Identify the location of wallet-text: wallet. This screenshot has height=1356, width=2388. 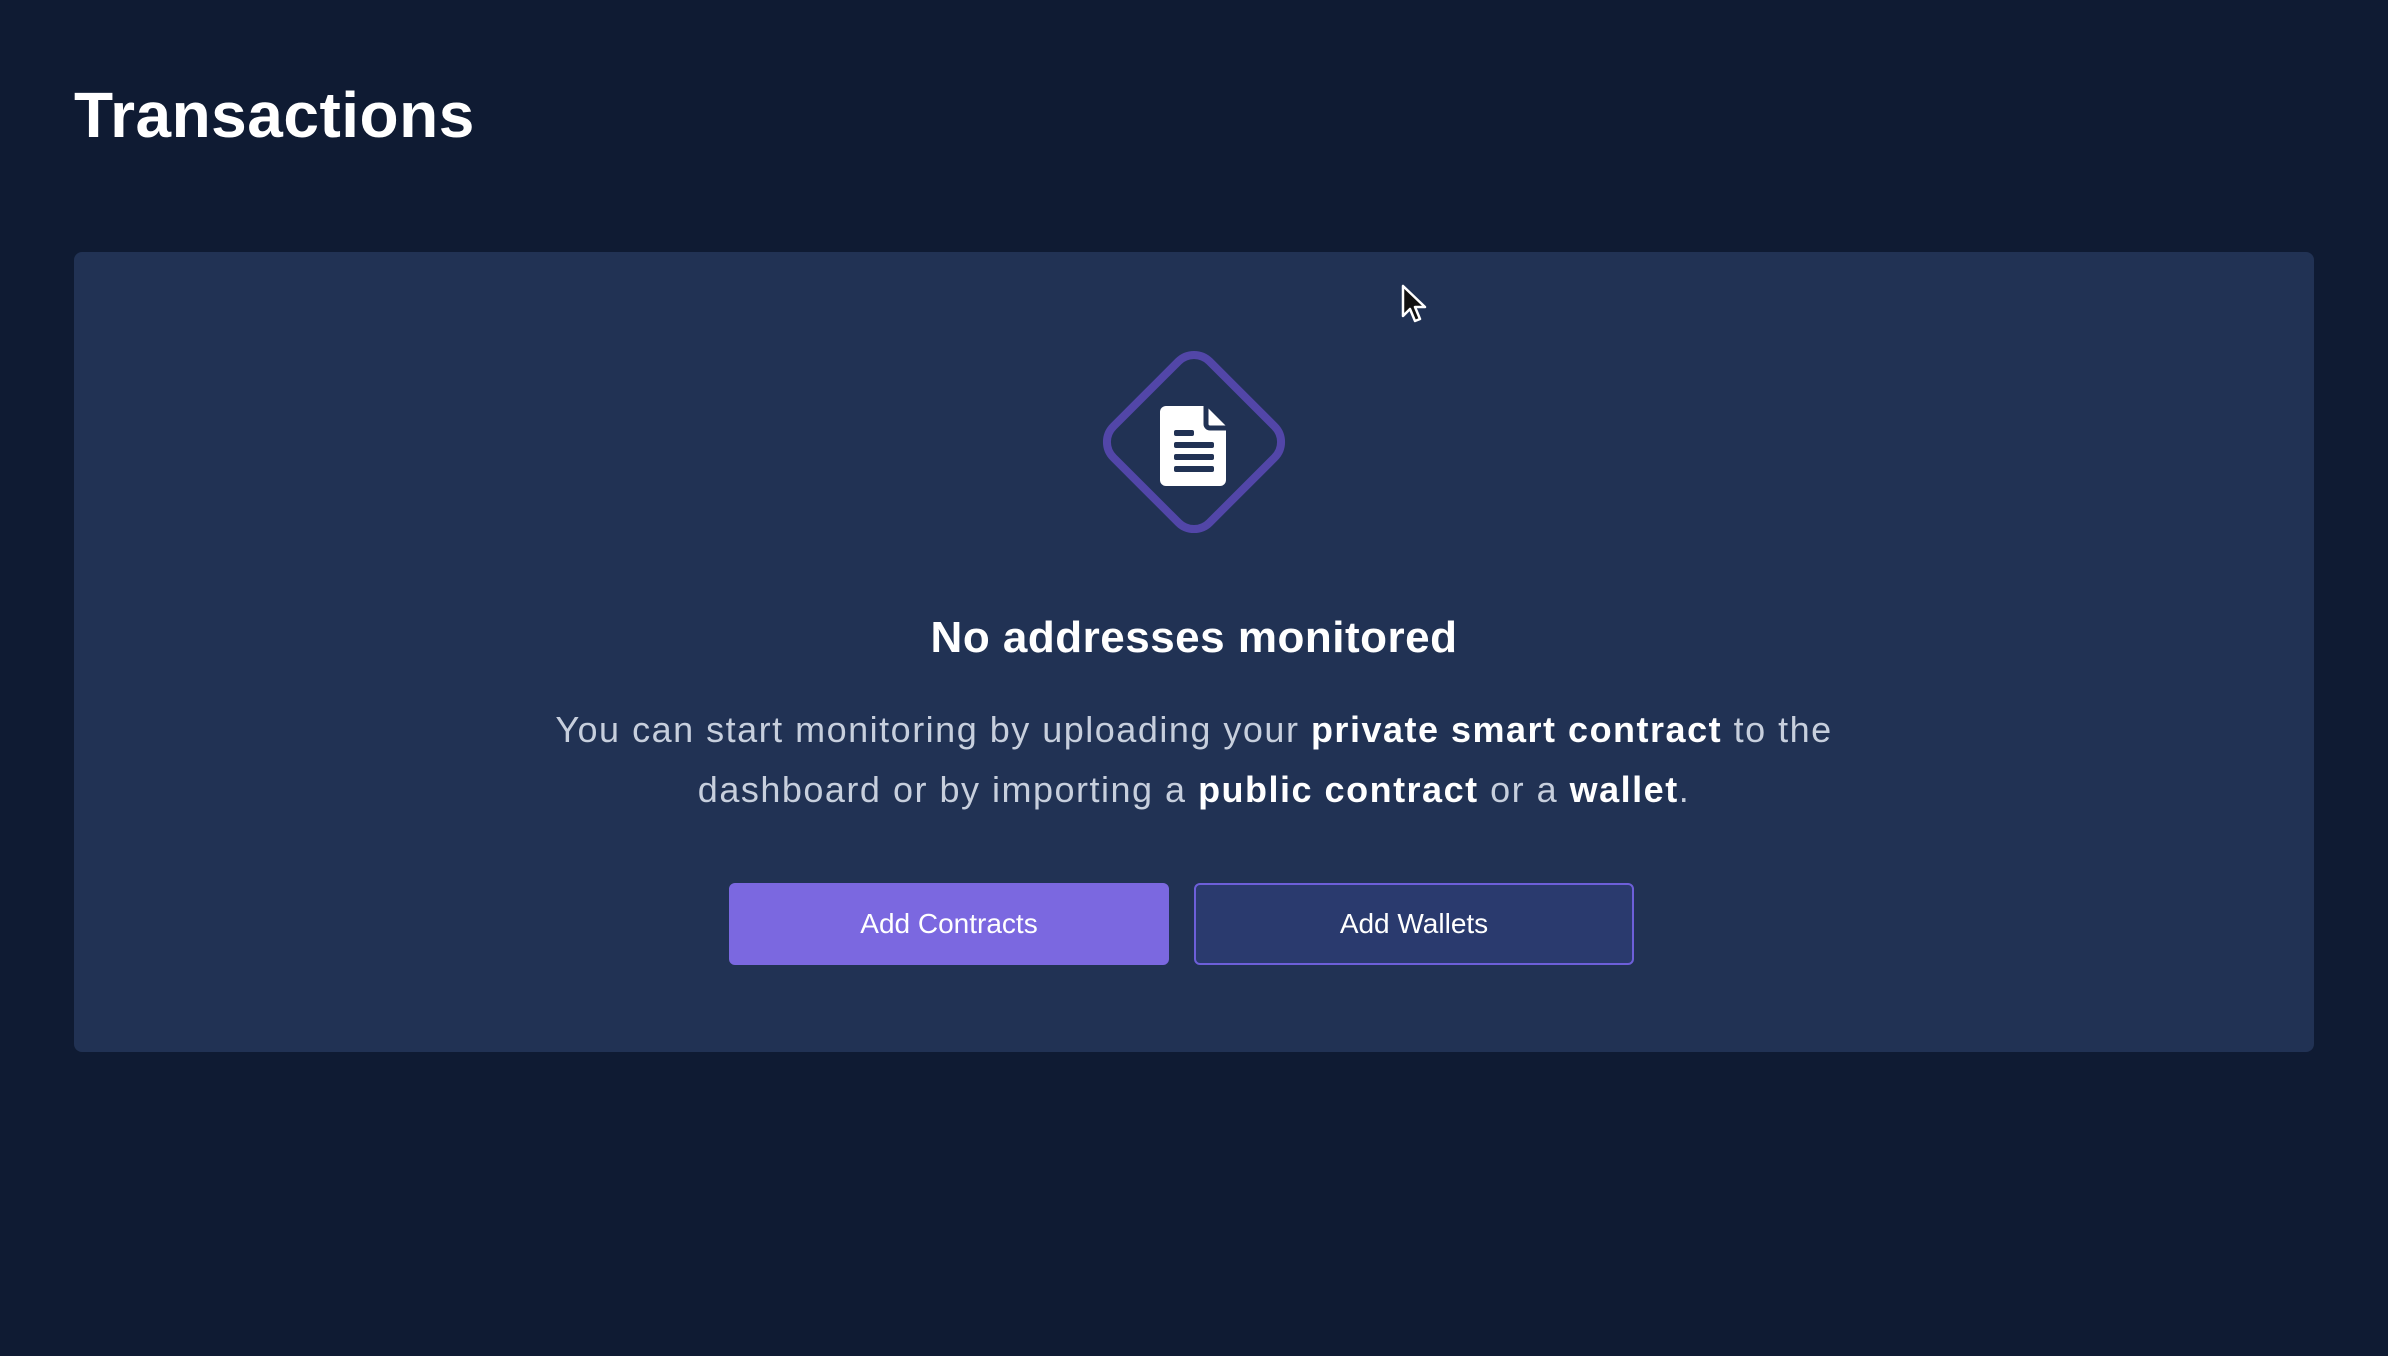
(1624, 789).